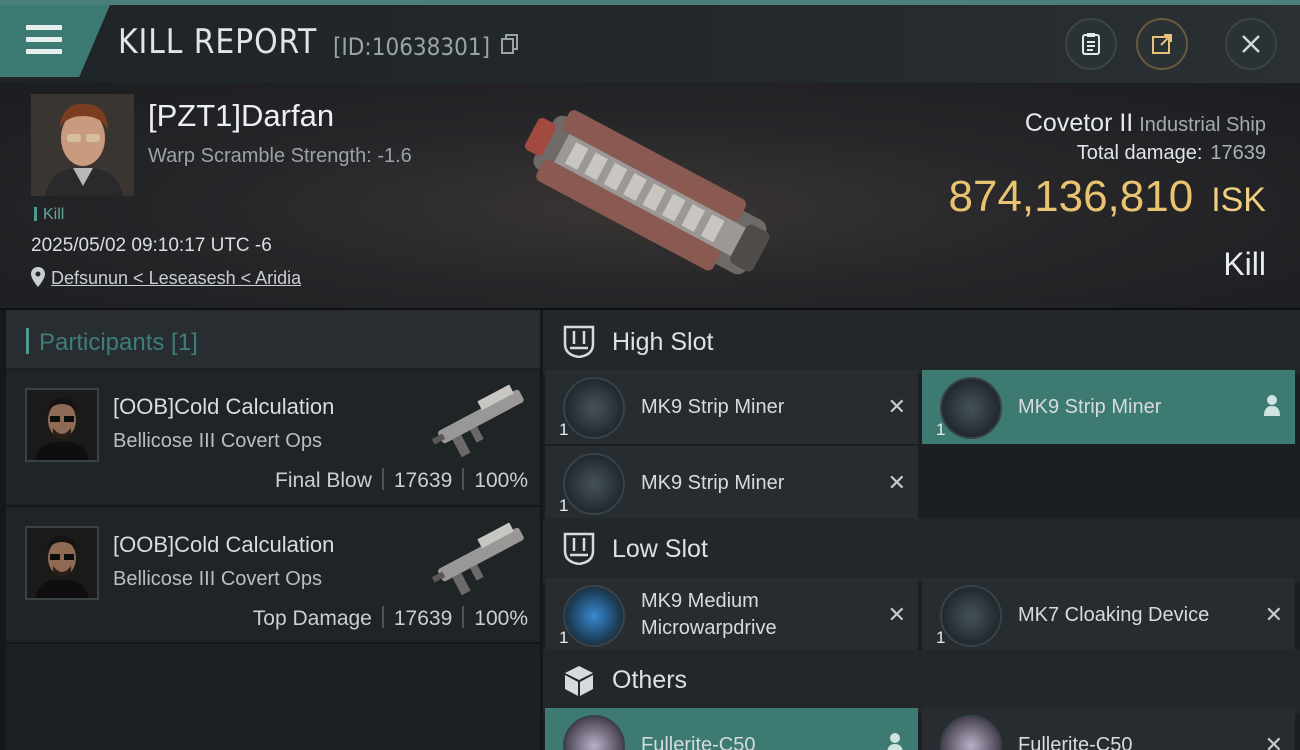  I want to click on total-damage-label: Total damage:, so click(1139, 153).